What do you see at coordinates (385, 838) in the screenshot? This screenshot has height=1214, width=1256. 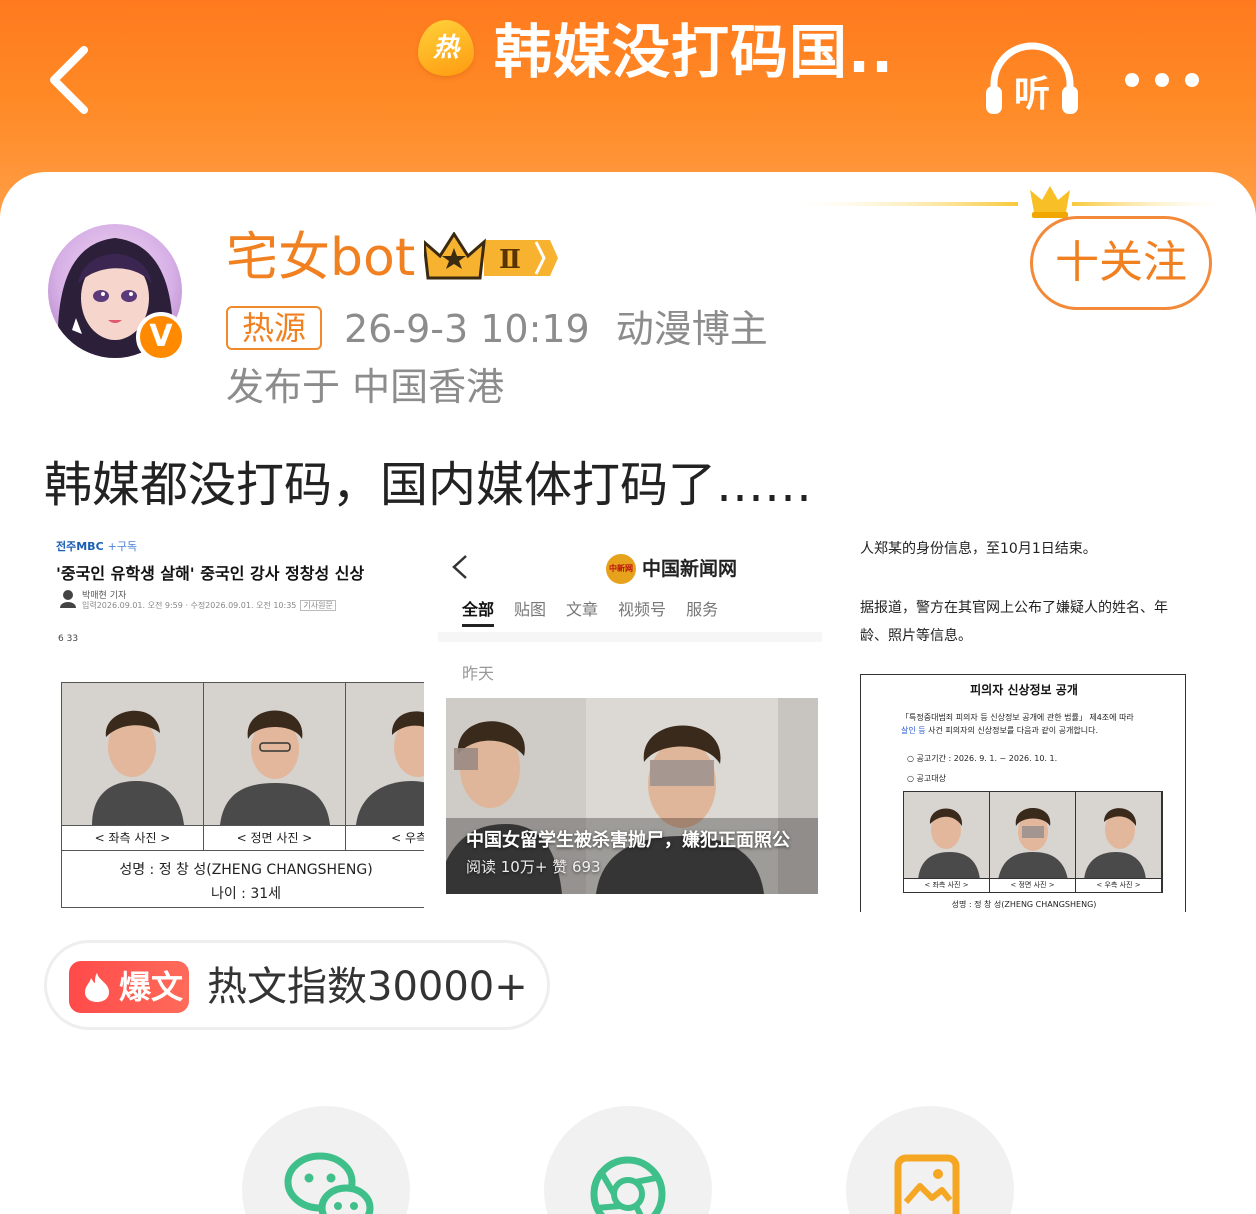 I see `photo-label: < 우측 사` at bounding box center [385, 838].